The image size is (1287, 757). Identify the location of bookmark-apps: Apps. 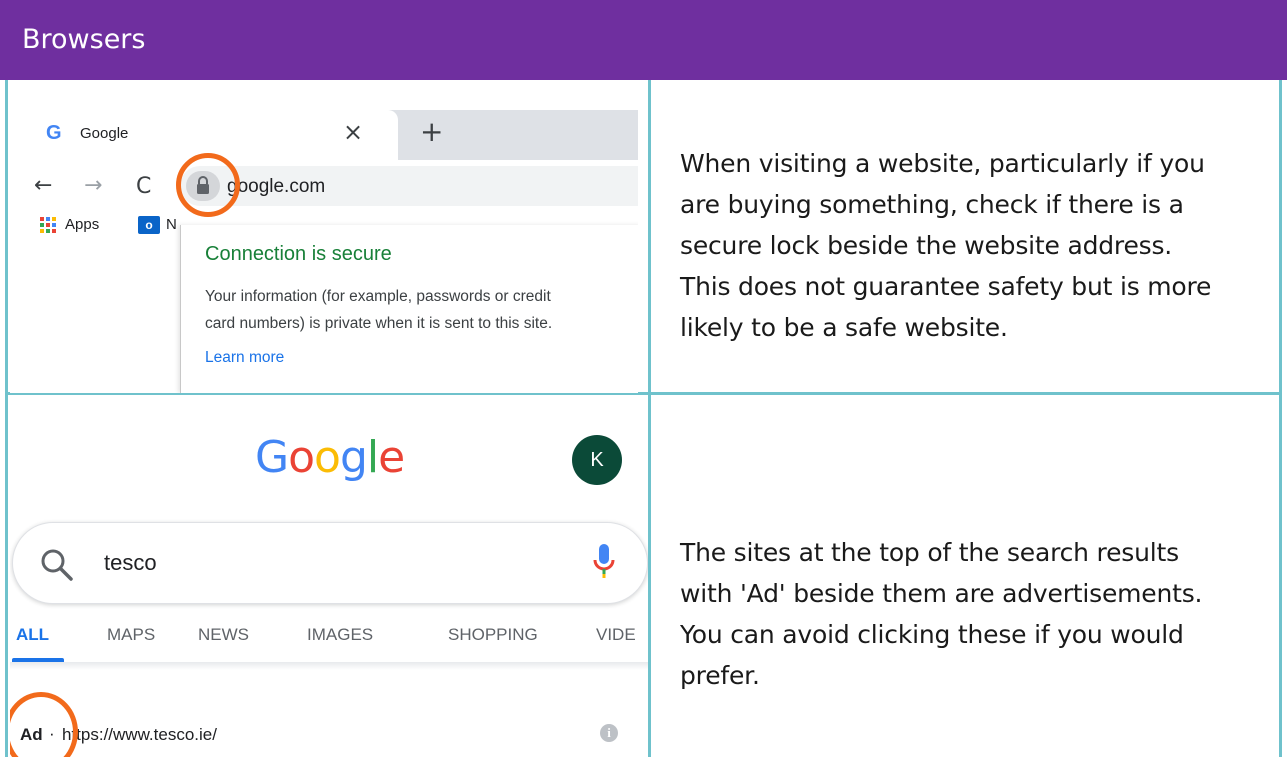
(82, 224).